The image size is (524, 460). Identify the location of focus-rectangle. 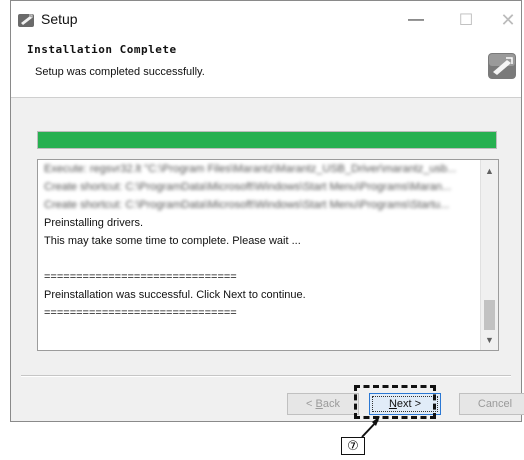
(405, 404).